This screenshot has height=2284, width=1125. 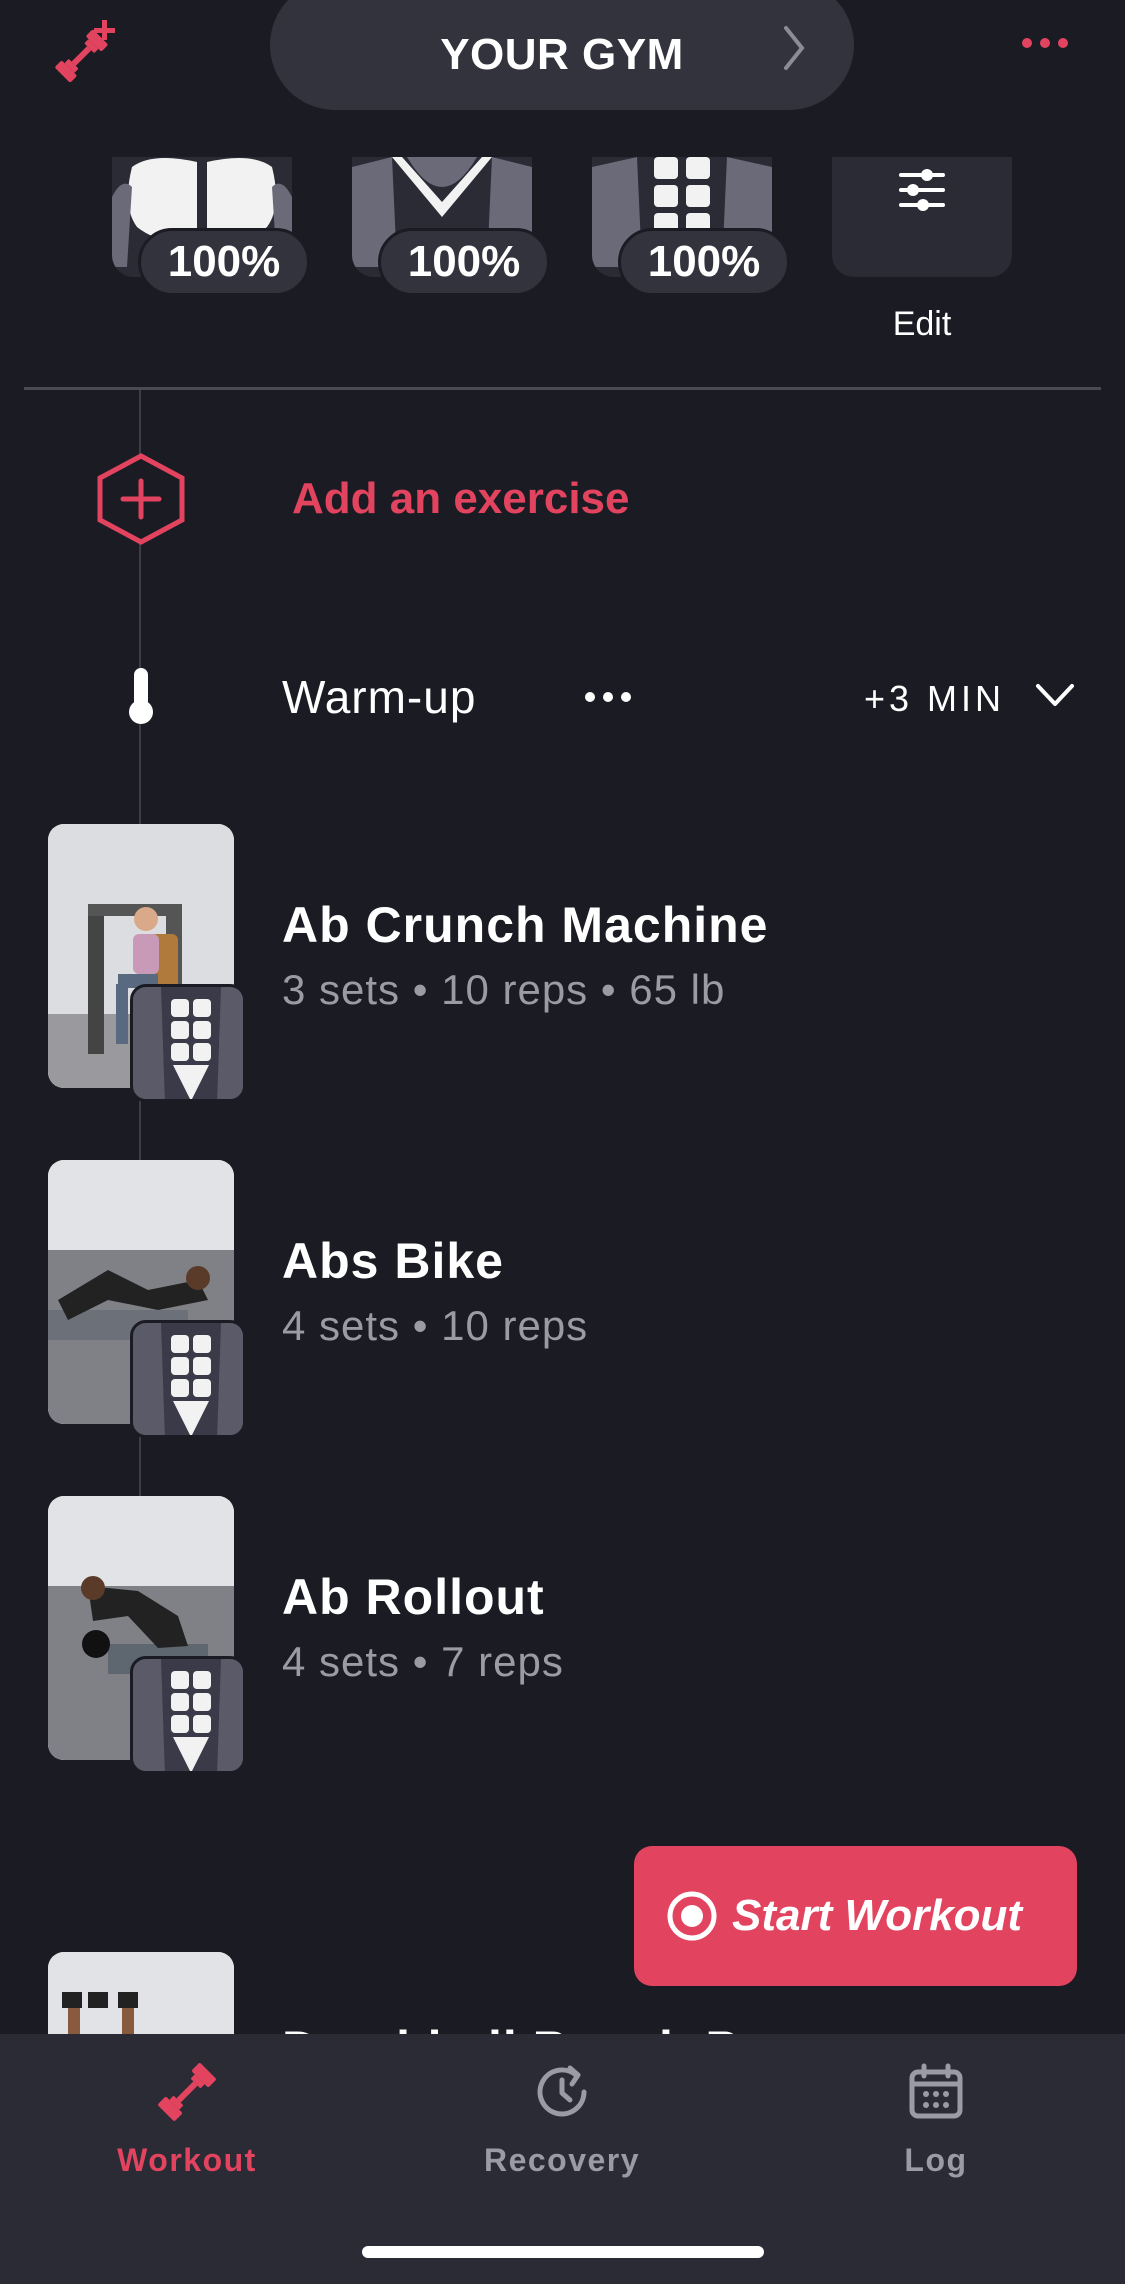 I want to click on edit-muscles-button, so click(x=922, y=217).